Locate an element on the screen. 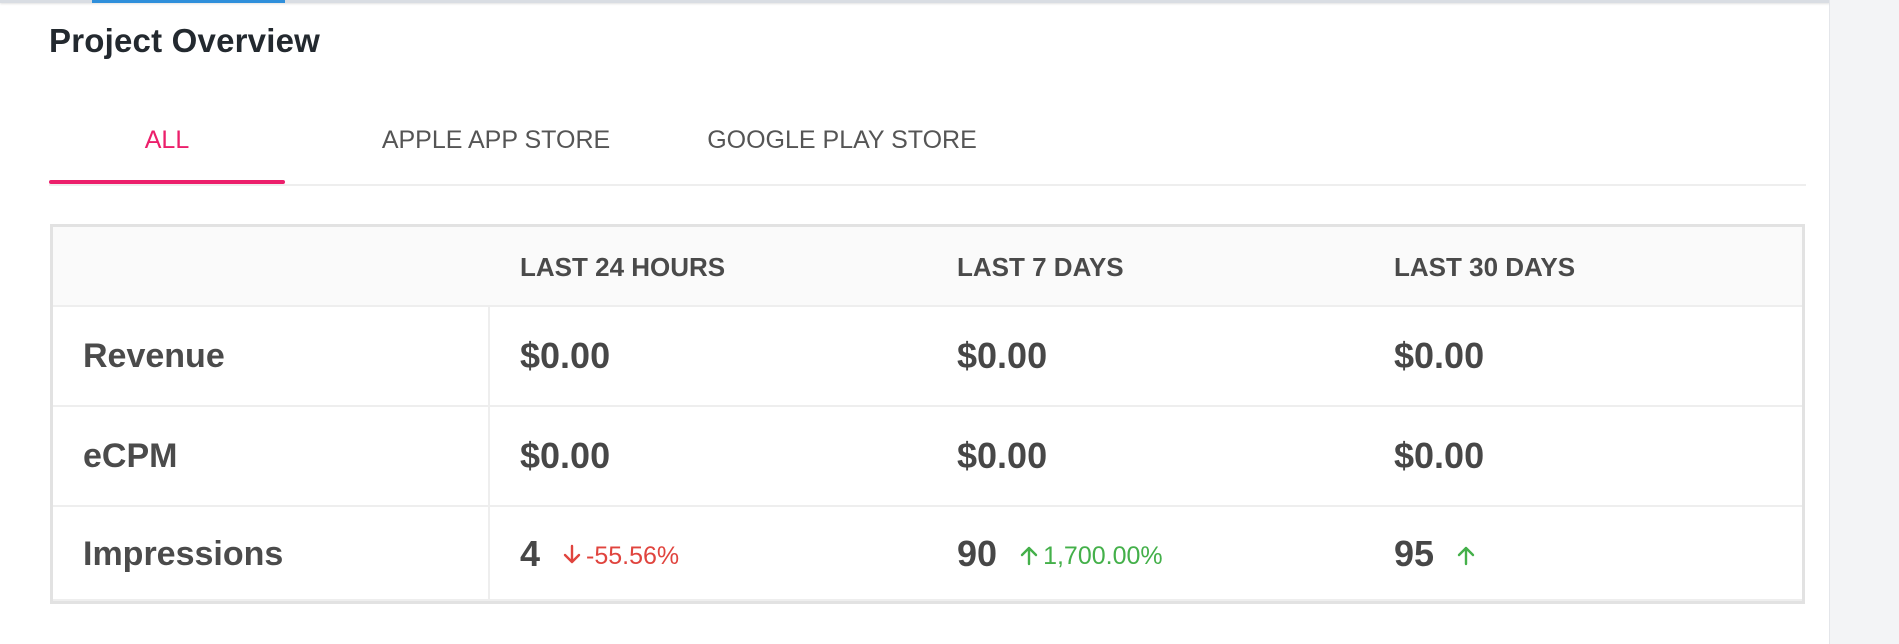 This screenshot has width=1899, height=644. row-label-impressions: Impressions is located at coordinates (183, 554).